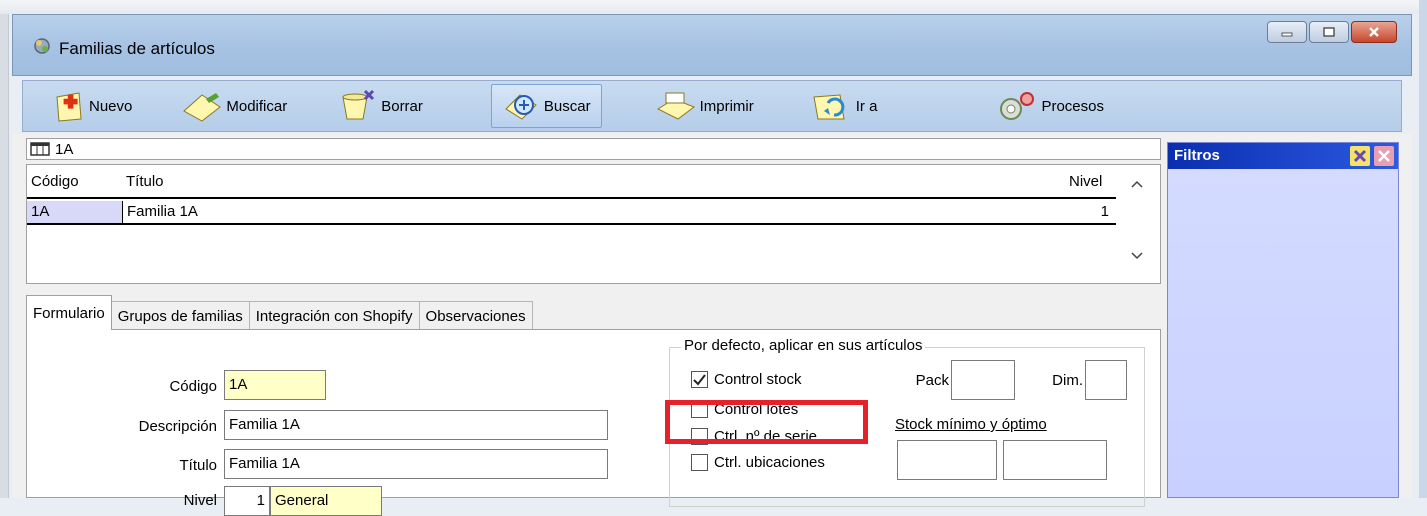 This screenshot has width=1427, height=516. What do you see at coordinates (1197, 155) in the screenshot?
I see `filters-title: Filtros` at bounding box center [1197, 155].